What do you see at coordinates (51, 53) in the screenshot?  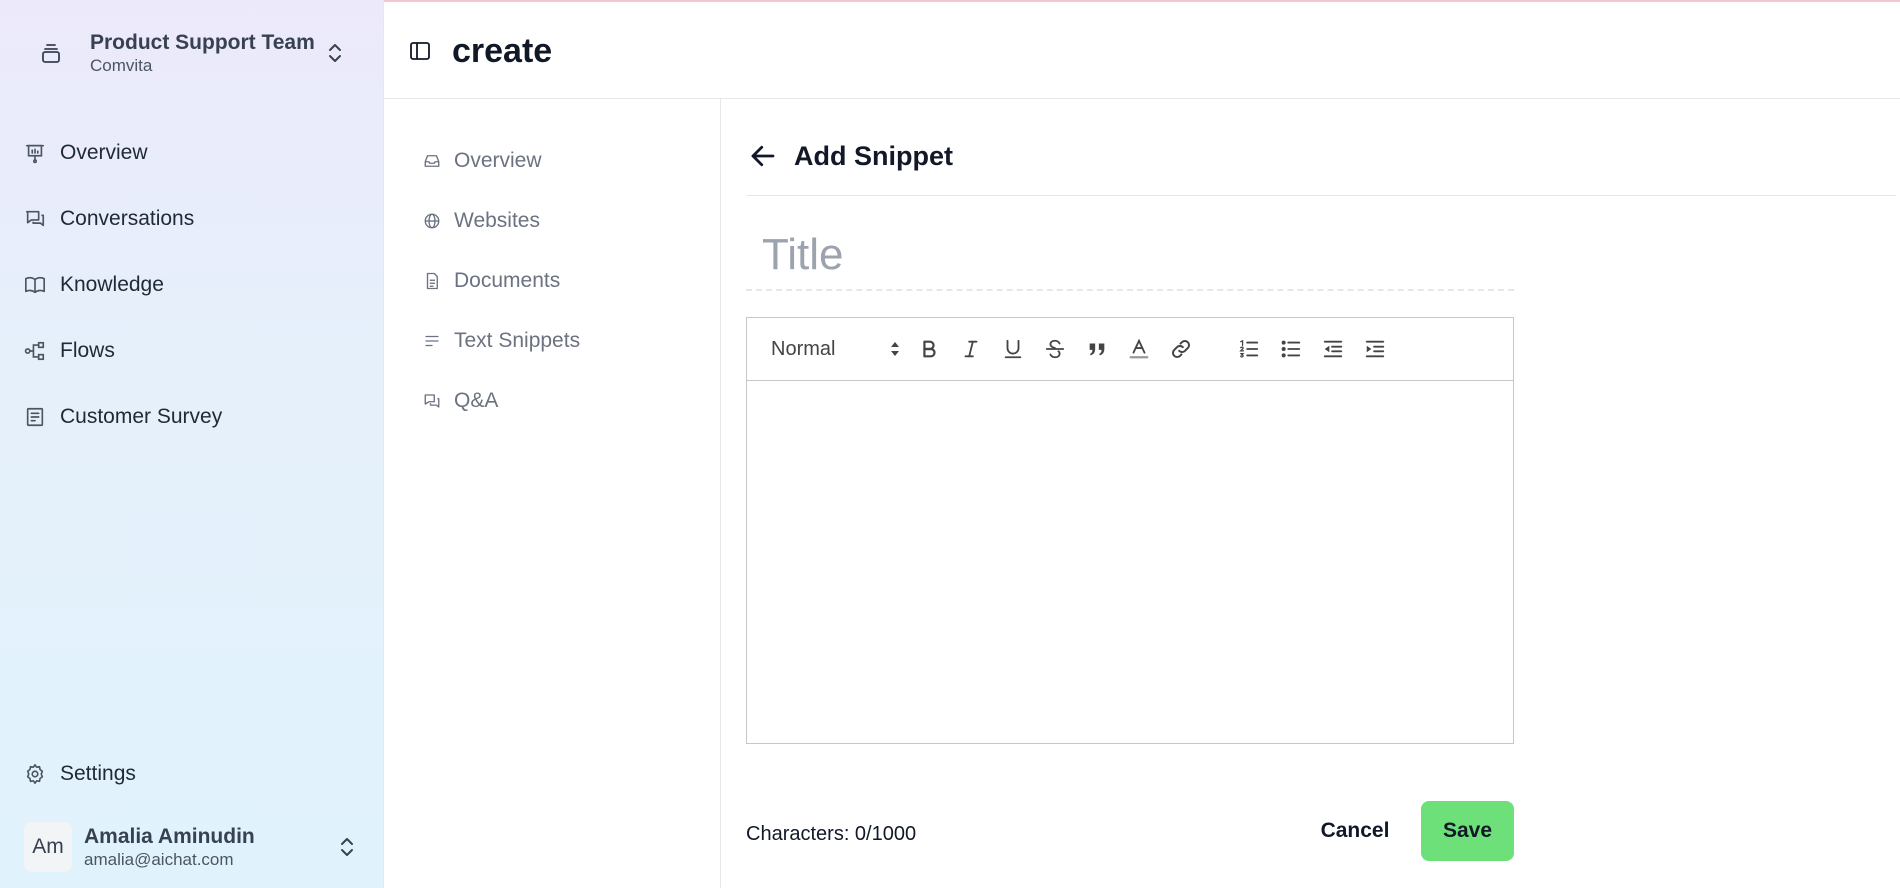 I see `stack-icon` at bounding box center [51, 53].